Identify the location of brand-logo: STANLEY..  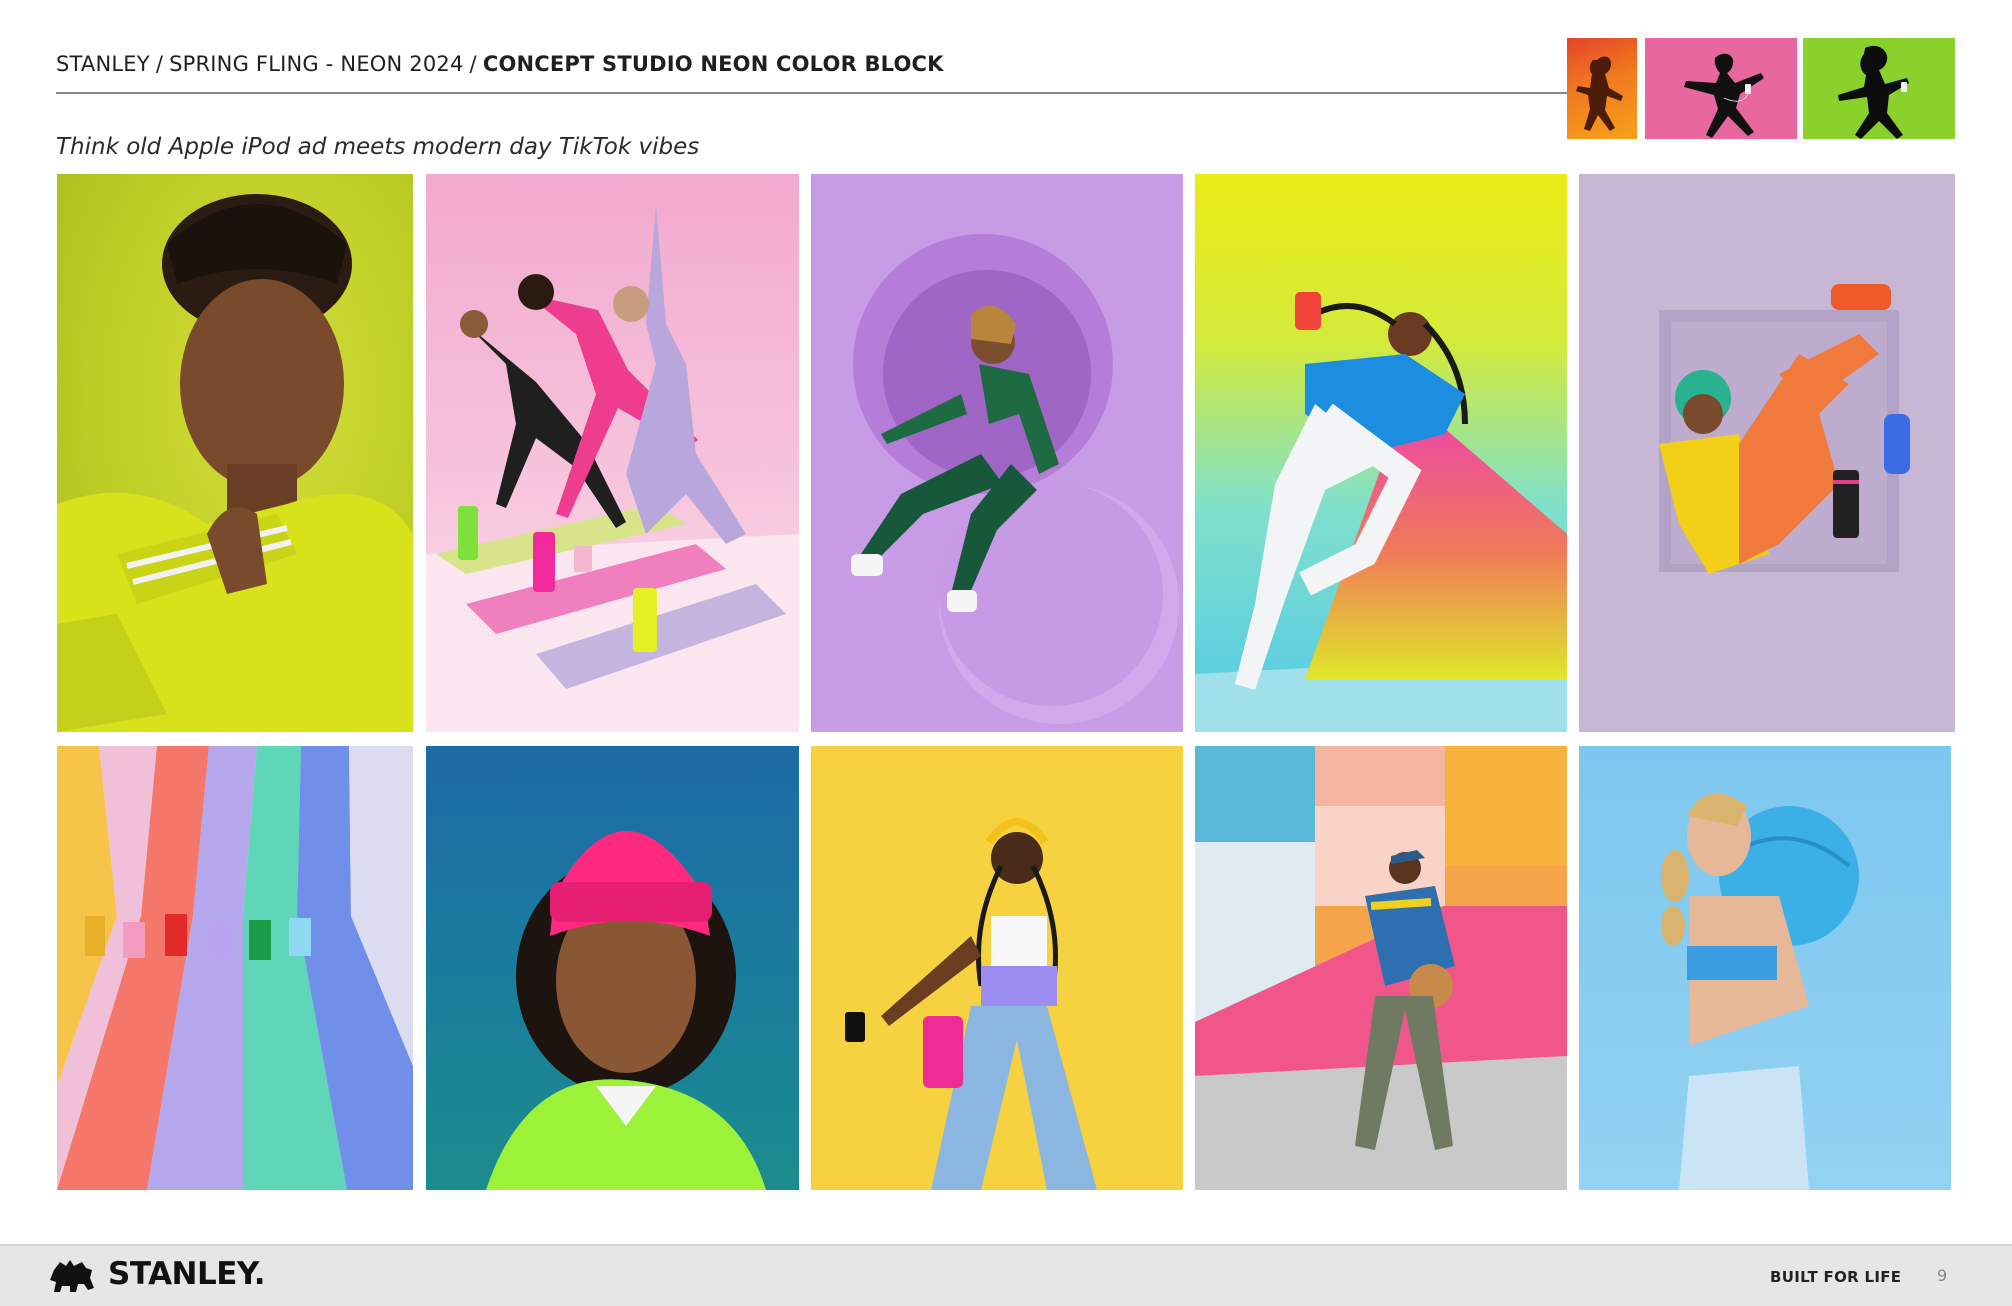
(158, 1274).